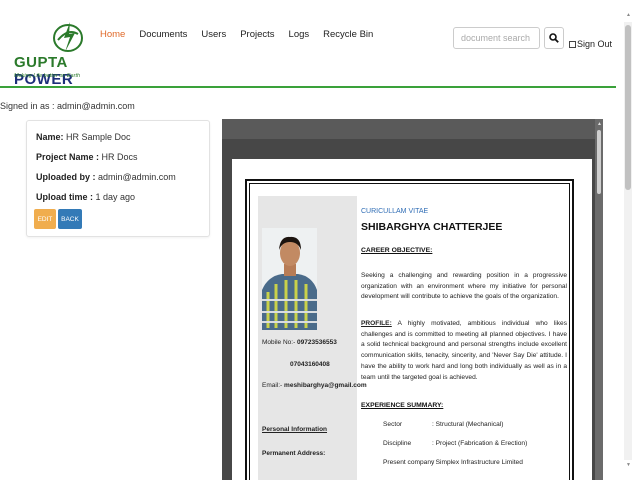 This screenshot has width=640, height=480. What do you see at coordinates (213, 34) in the screenshot?
I see `nav-users: Users` at bounding box center [213, 34].